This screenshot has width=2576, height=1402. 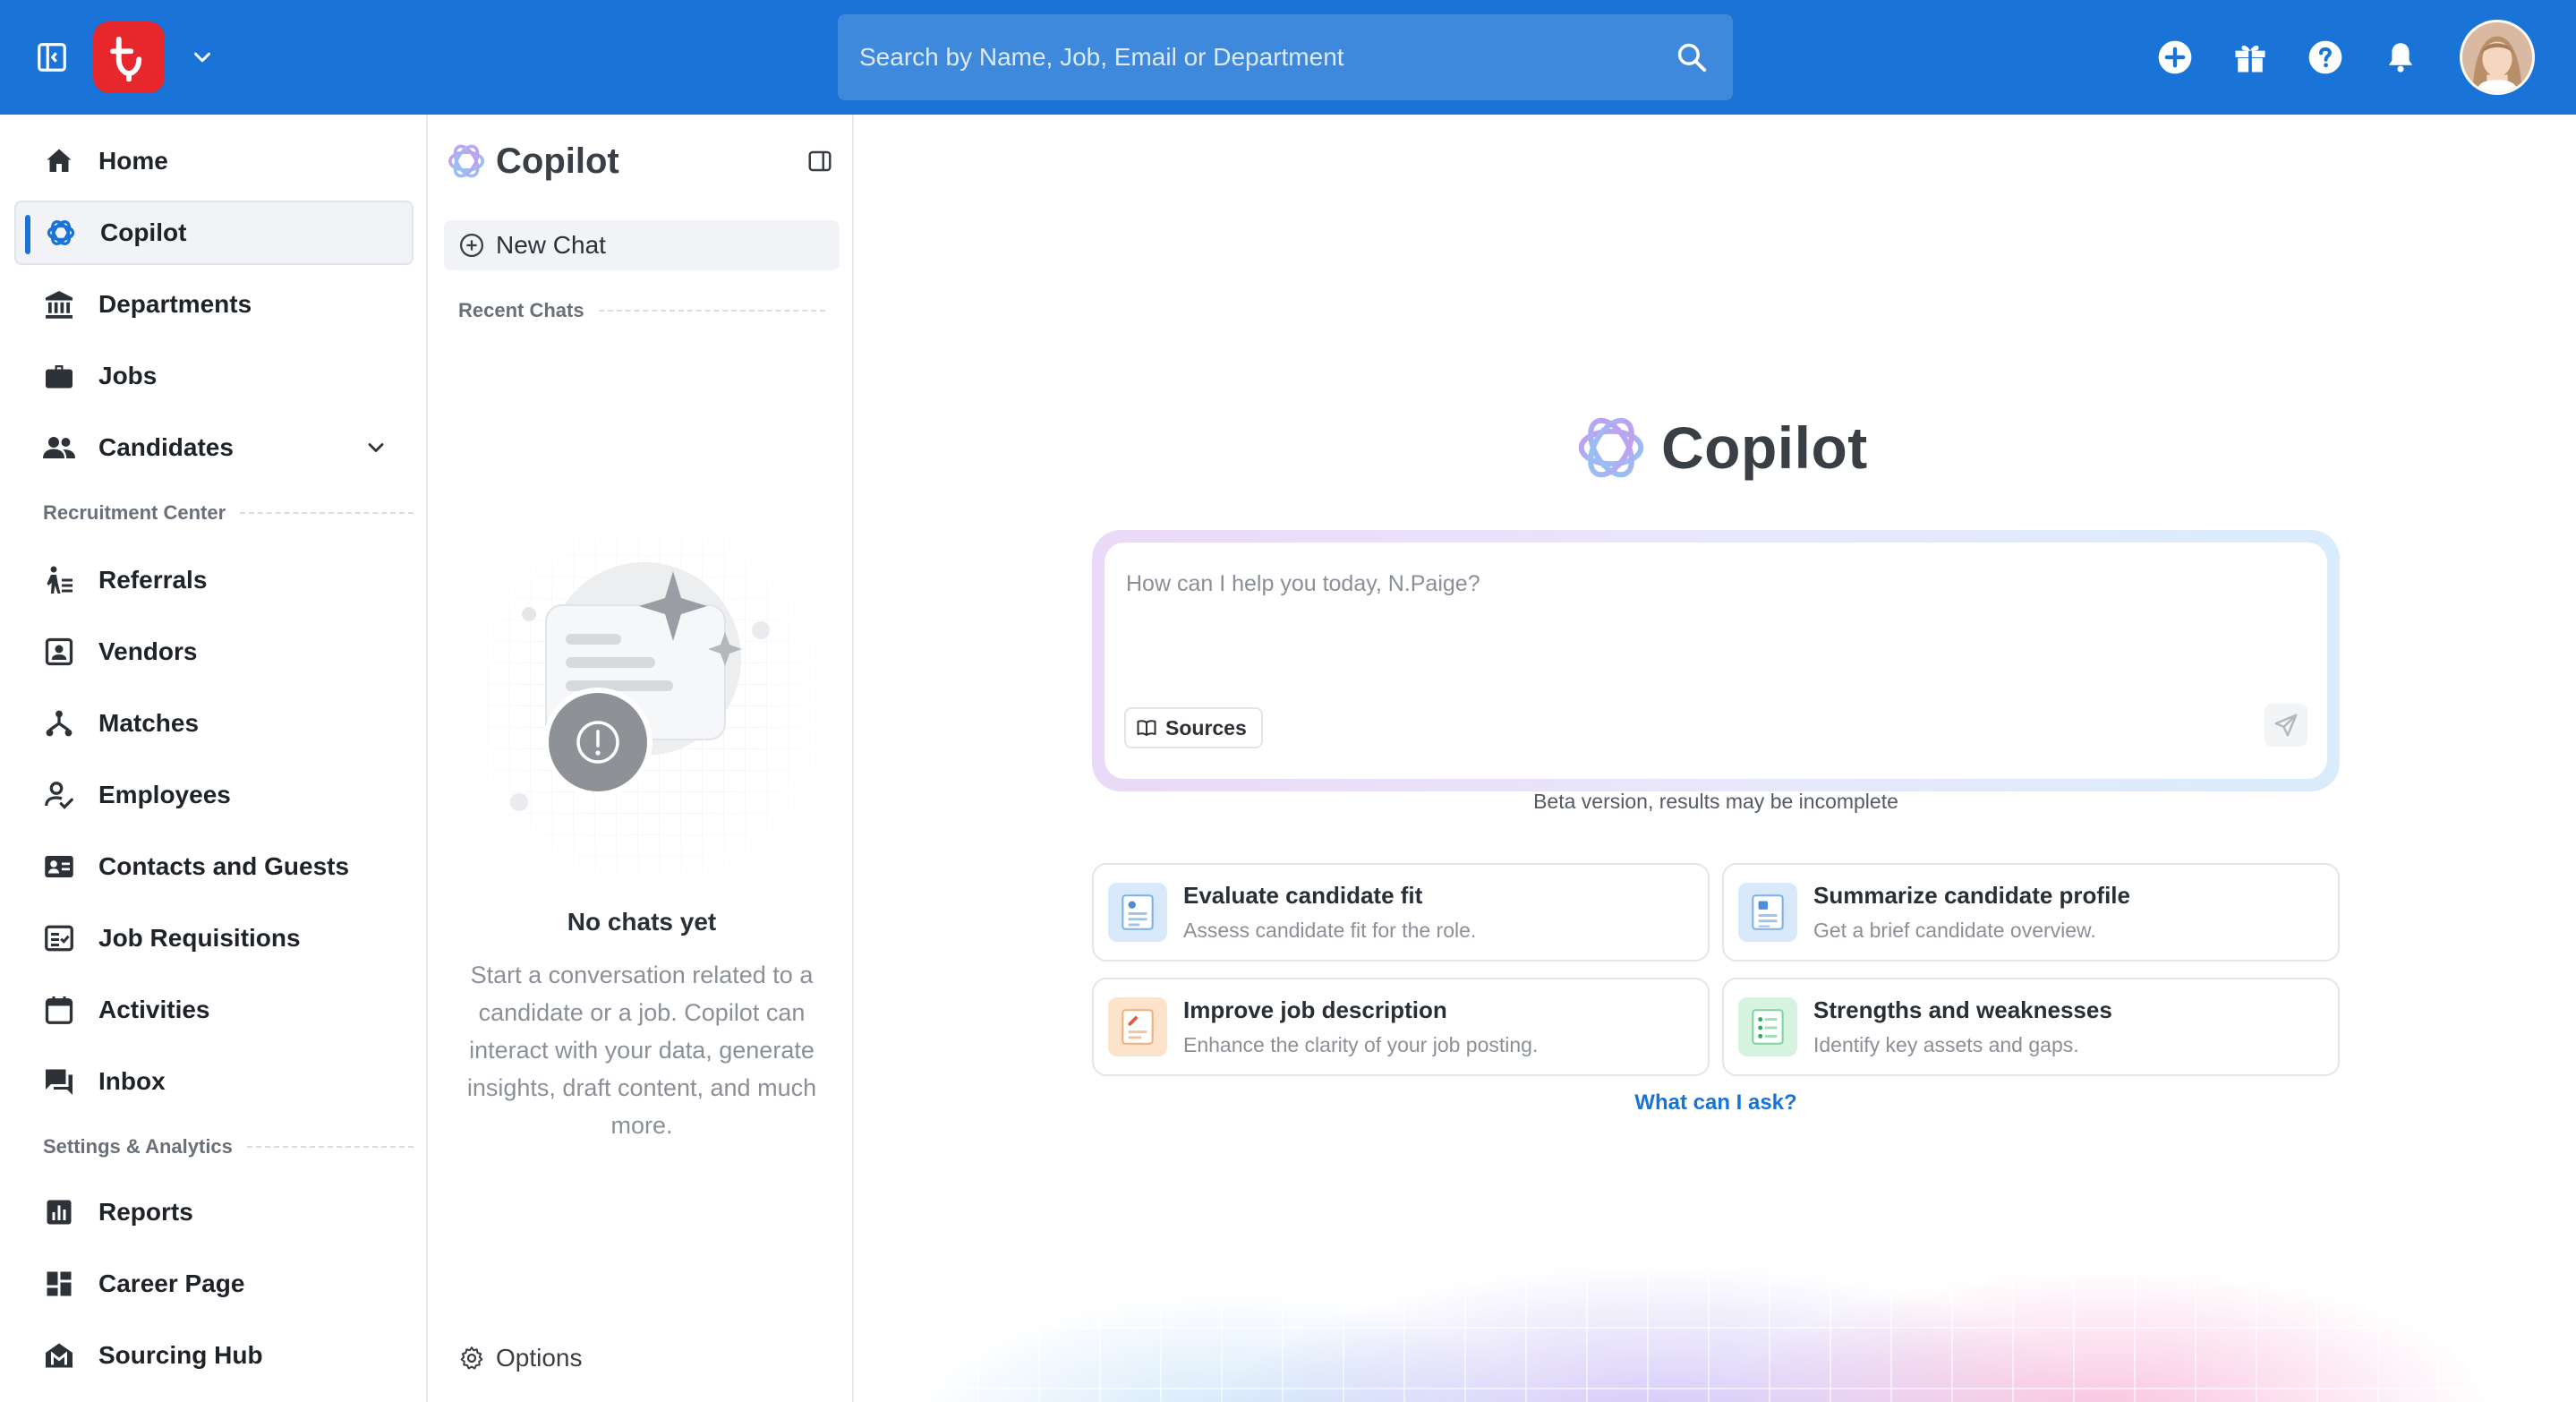 I want to click on collapse-panel-icon, so click(x=820, y=161).